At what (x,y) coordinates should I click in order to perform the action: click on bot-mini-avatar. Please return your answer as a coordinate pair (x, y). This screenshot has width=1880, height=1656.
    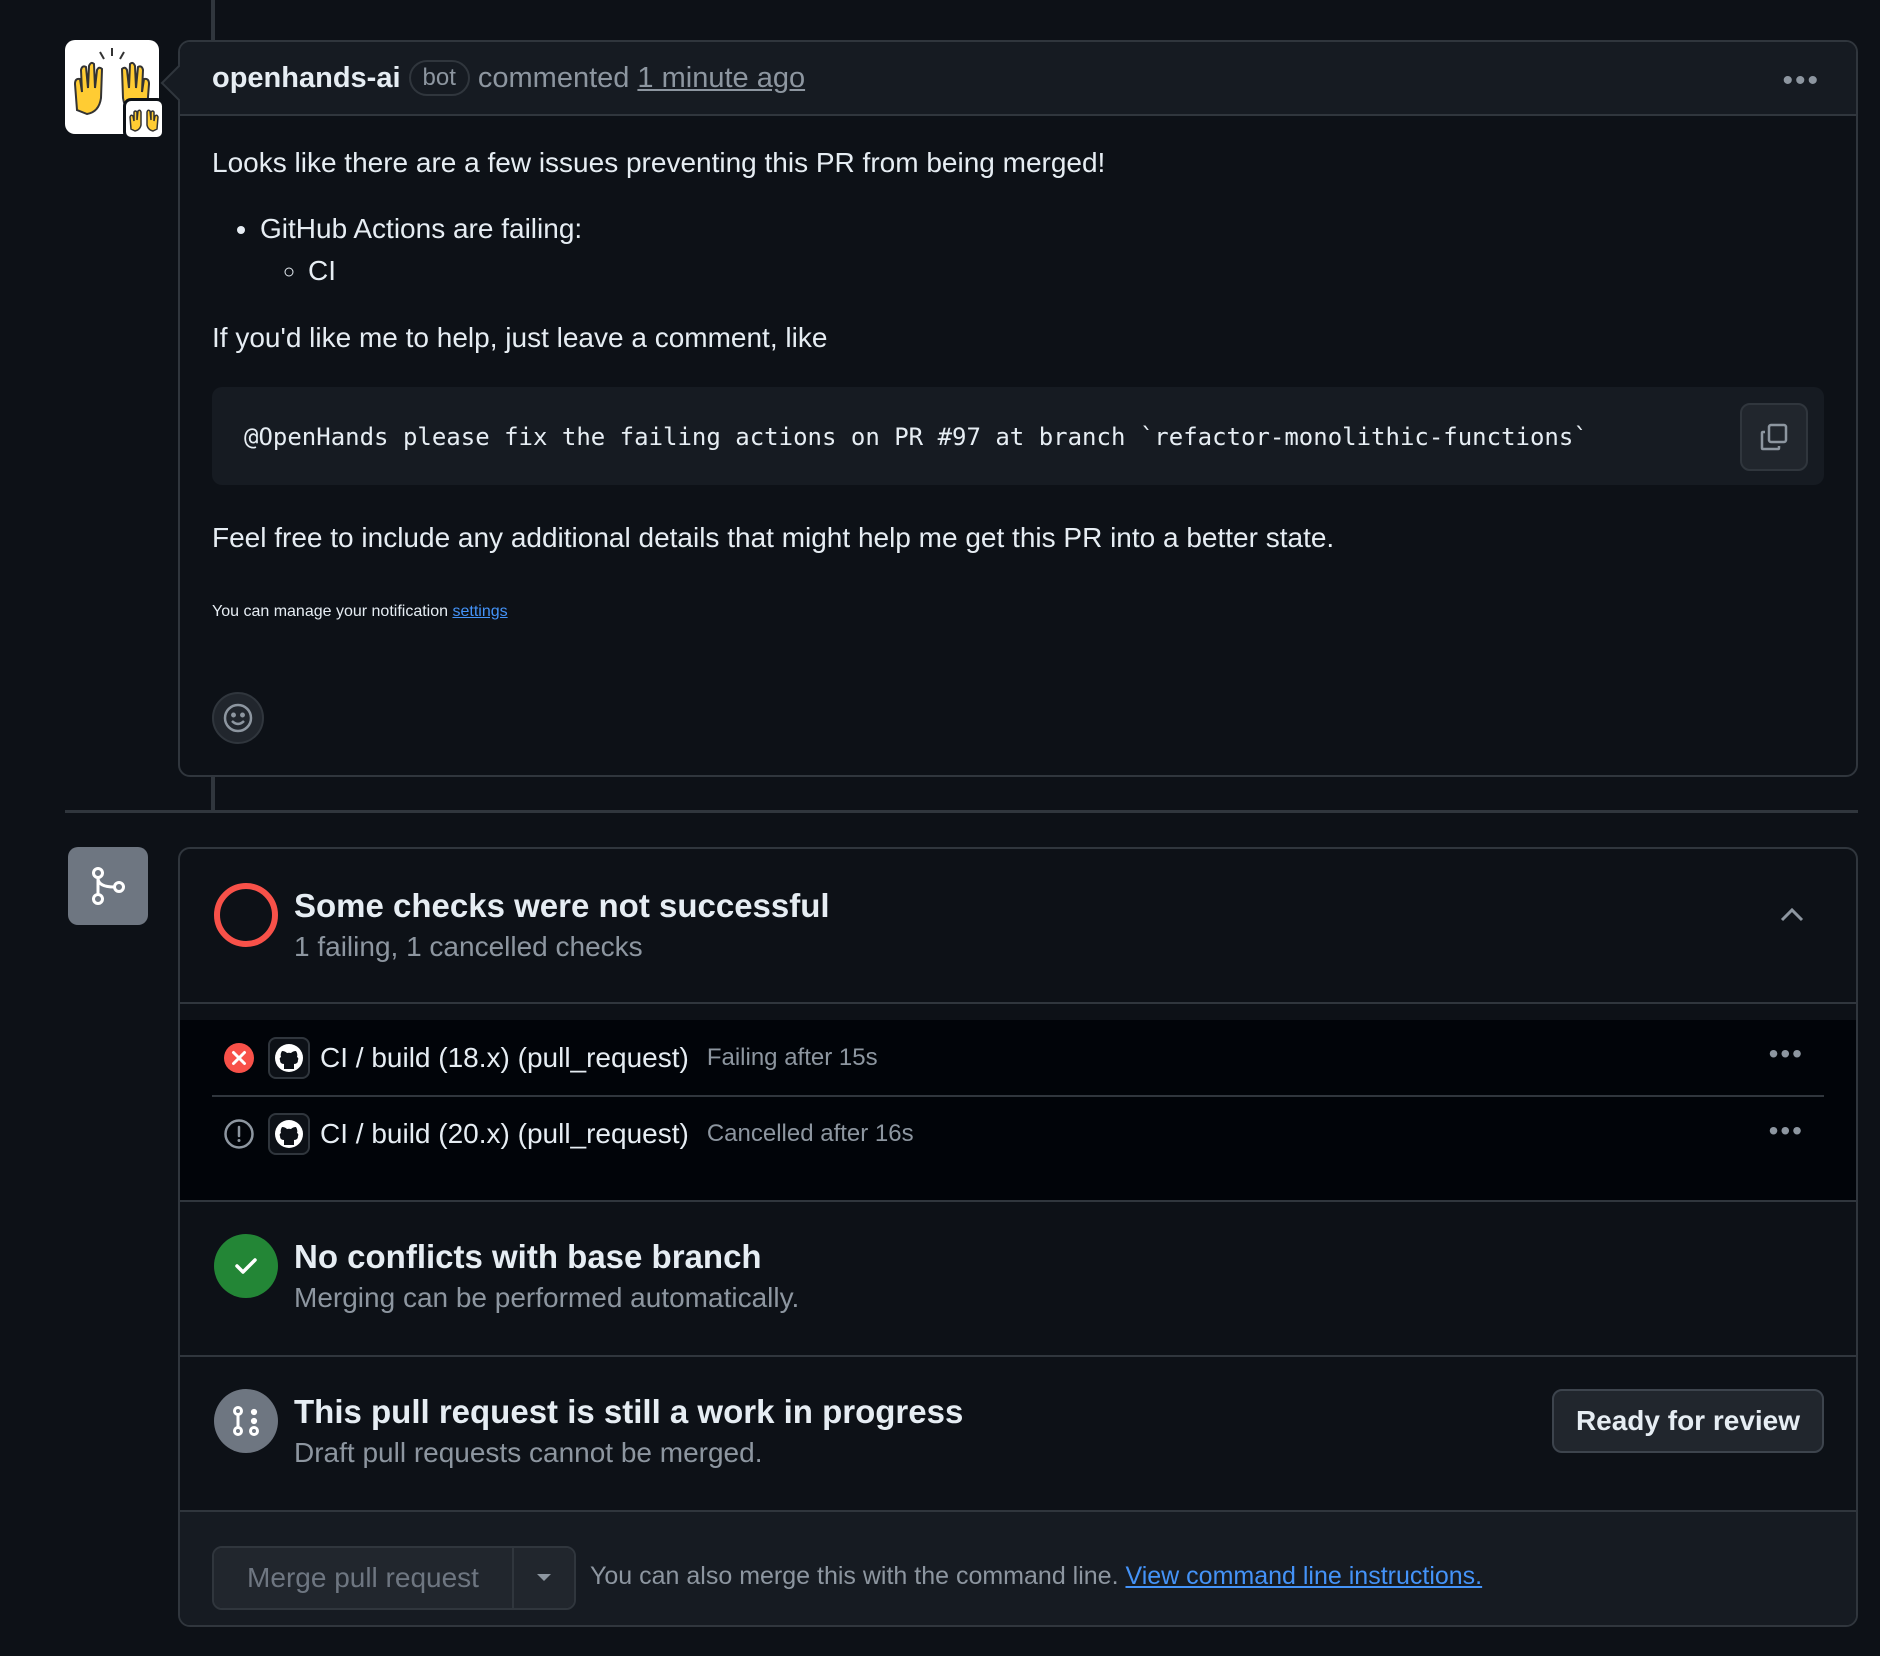
    Looking at the image, I should click on (144, 119).